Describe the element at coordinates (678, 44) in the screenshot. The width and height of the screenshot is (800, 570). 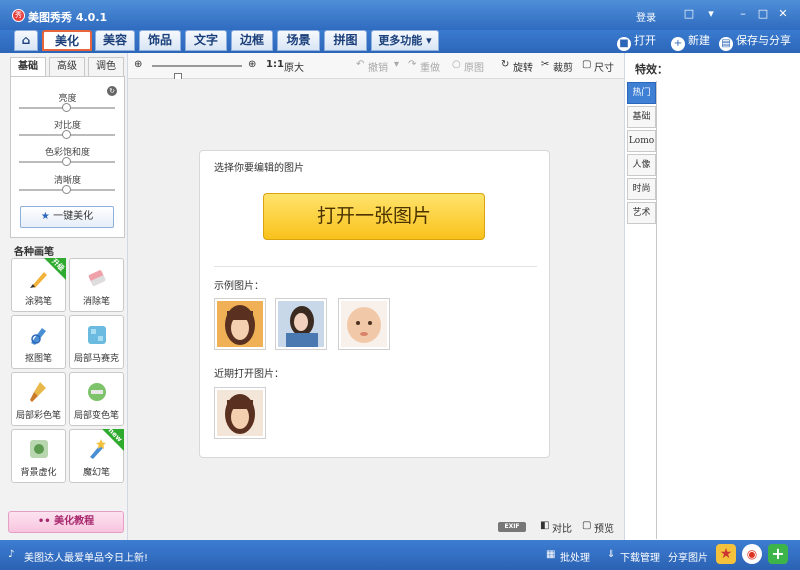
I see `plus-icon: +` at that location.